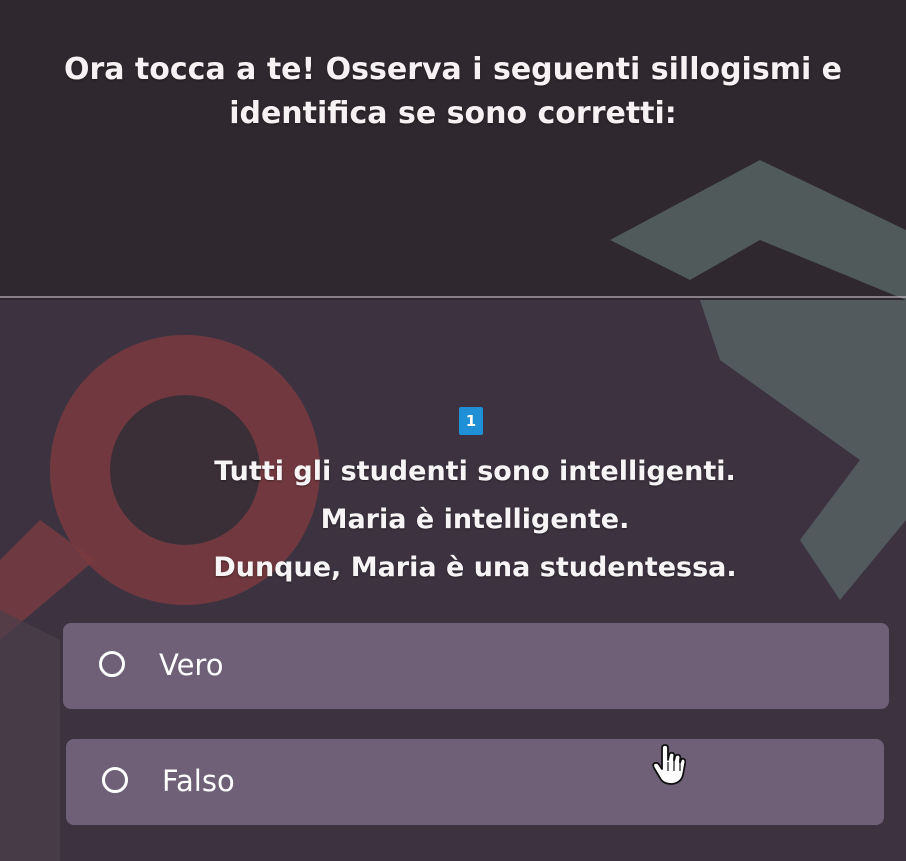 Image resolution: width=906 pixels, height=861 pixels. Describe the element at coordinates (198, 781) in the screenshot. I see `option-label-falso: Falso` at that location.